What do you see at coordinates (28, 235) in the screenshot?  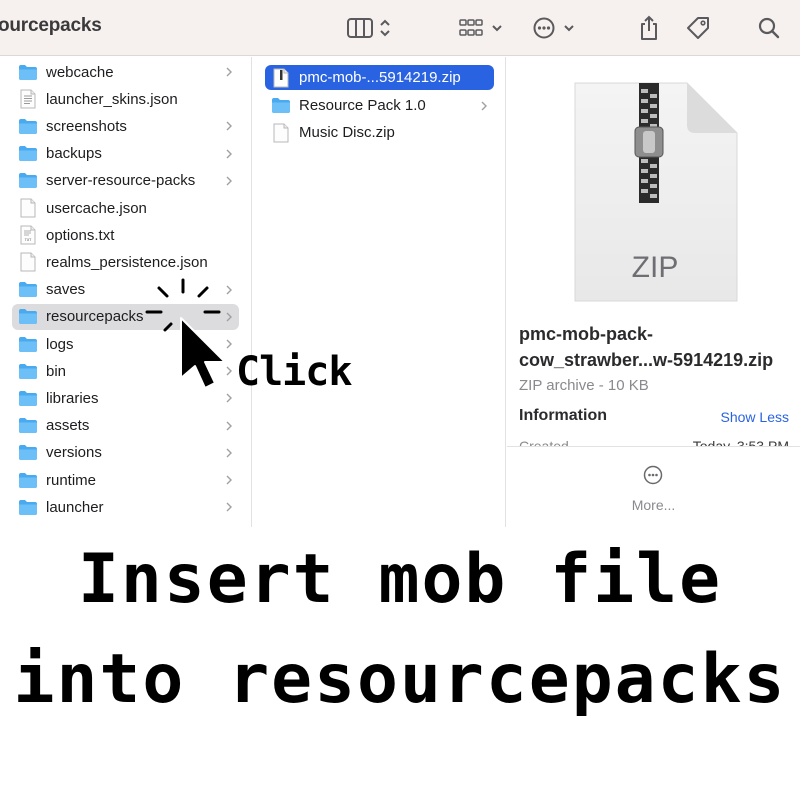 I see `document-icon: TXT` at bounding box center [28, 235].